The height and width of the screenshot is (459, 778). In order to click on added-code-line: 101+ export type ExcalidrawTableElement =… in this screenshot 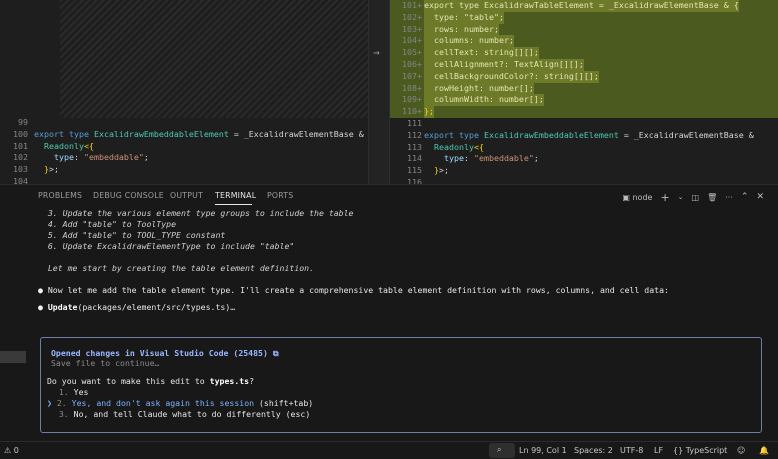, I will do `click(584, 6)`.